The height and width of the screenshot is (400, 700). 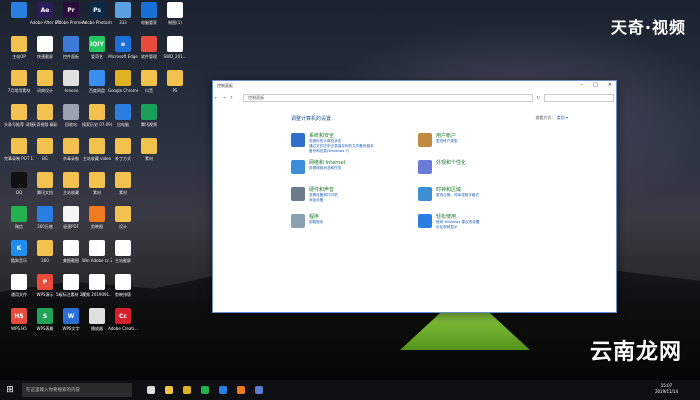 What do you see at coordinates (538, 97) in the screenshot?
I see `refresh-icon: ↻` at bounding box center [538, 97].